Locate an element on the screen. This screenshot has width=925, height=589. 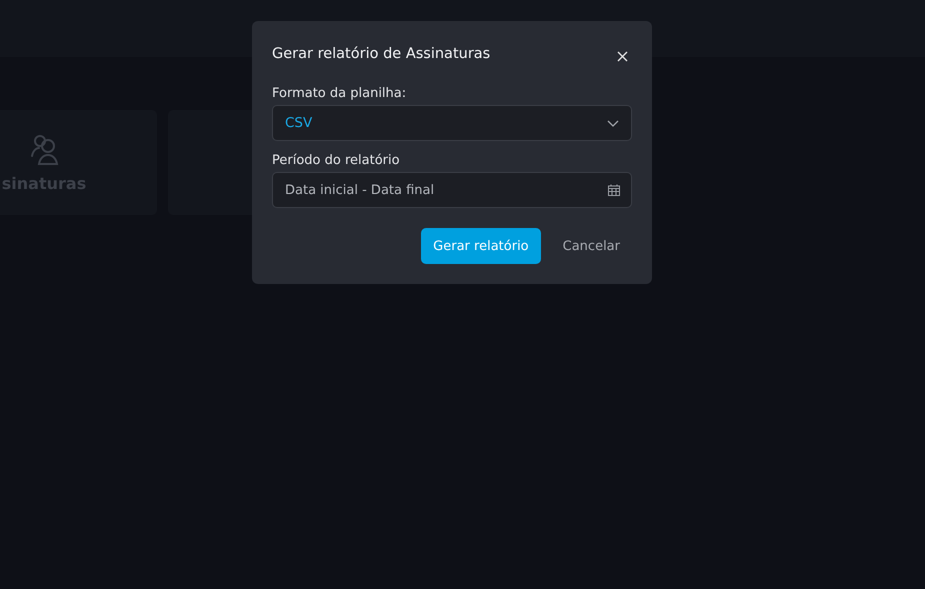
calendar-icon is located at coordinates (614, 190).